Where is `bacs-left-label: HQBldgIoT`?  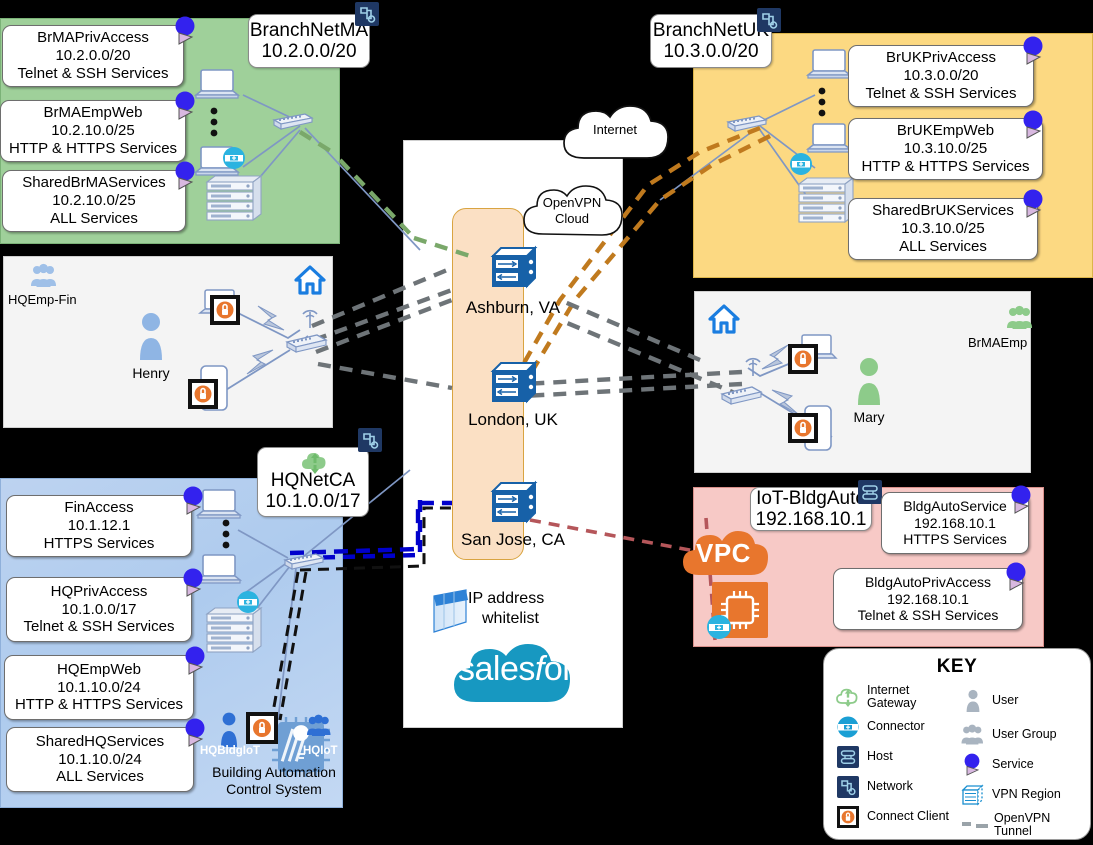
bacs-left-label: HQBldgIoT is located at coordinates (230, 751).